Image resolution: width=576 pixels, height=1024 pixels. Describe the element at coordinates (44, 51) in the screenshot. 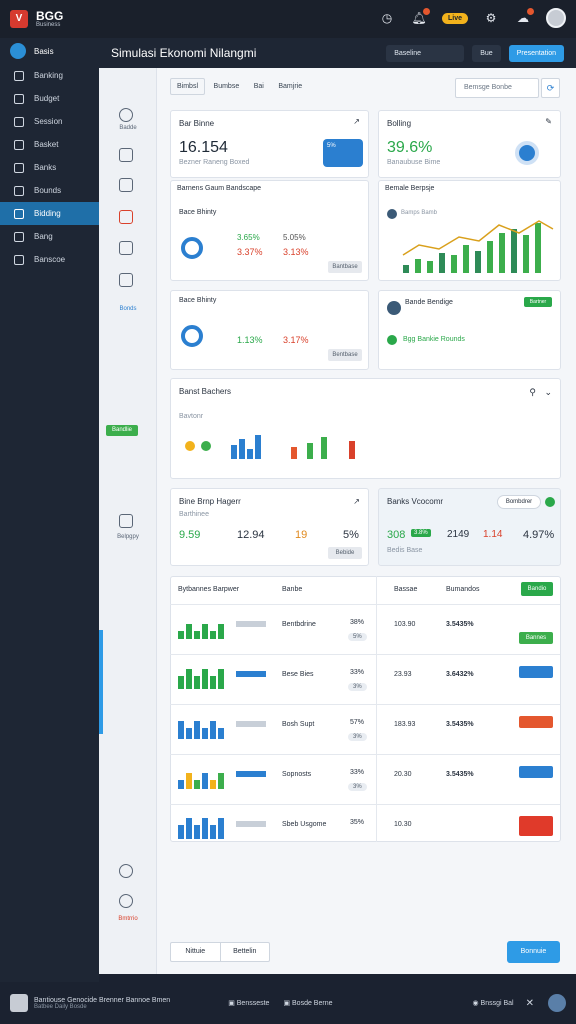

I see `sidebar-header-label: Basis` at that location.